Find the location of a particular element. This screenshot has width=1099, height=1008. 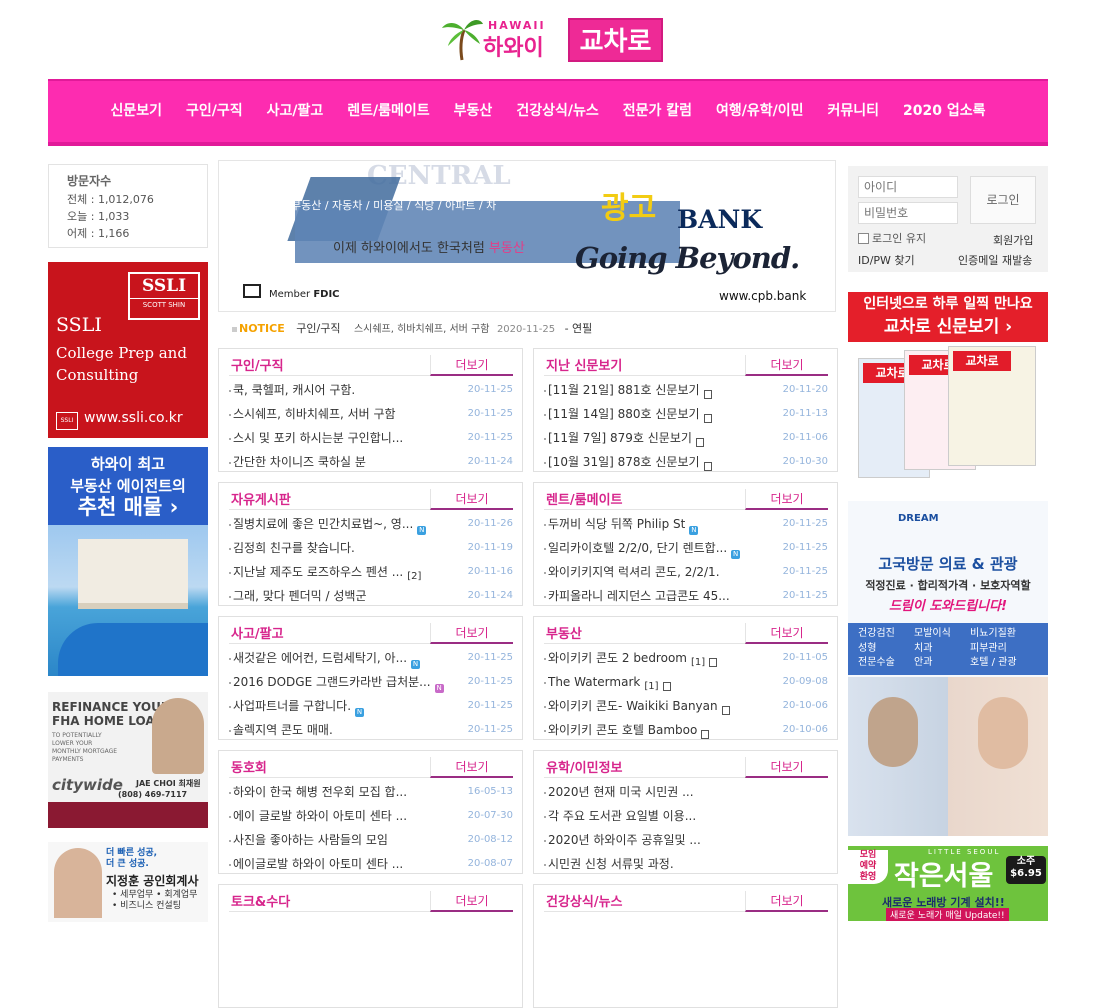

board-post: [11월 14일] 880호 신문보기 20-11-13 is located at coordinates (689, 417).